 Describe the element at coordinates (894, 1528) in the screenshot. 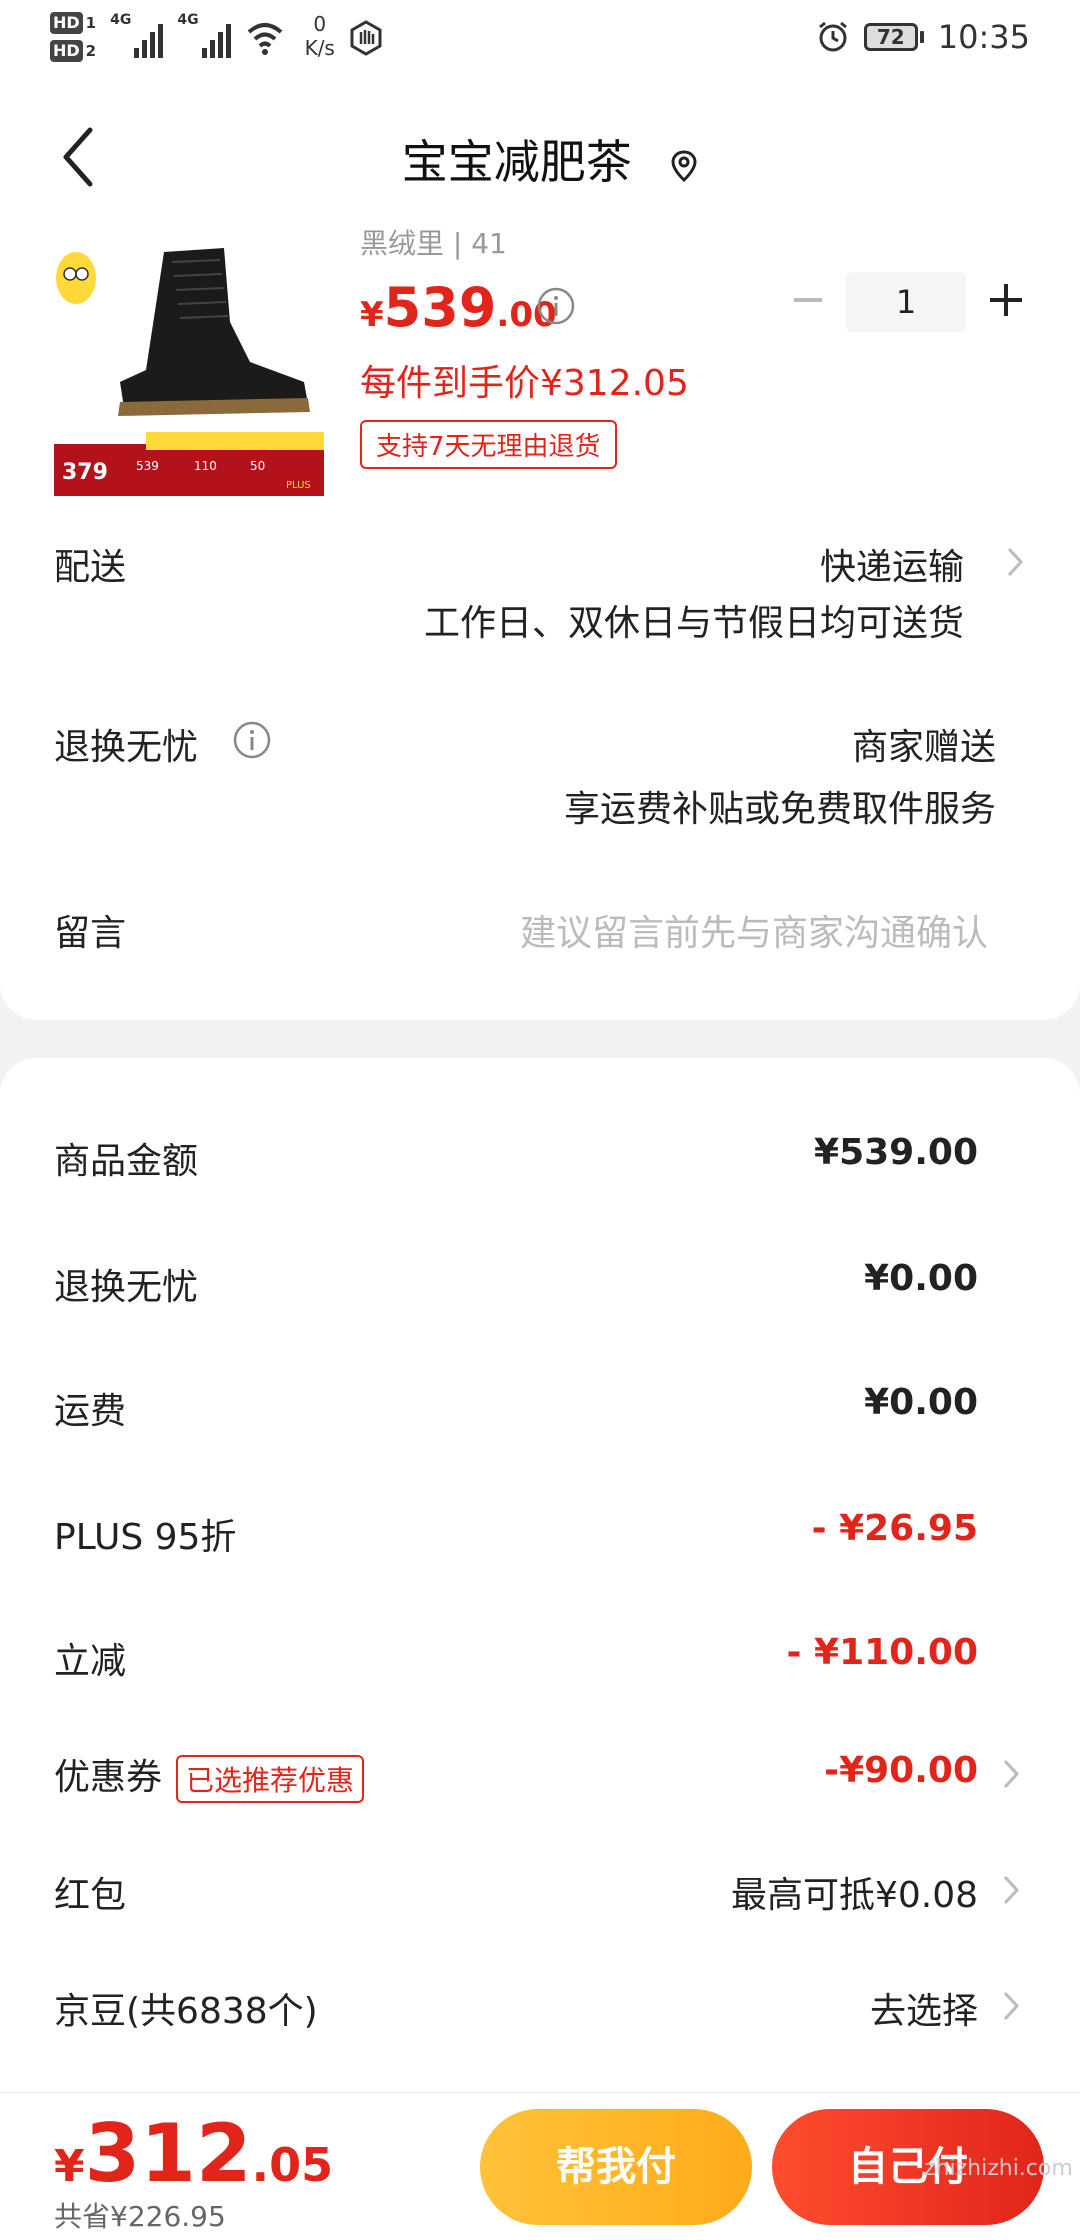

I see `plus-discount-value: - ¥26.95` at that location.